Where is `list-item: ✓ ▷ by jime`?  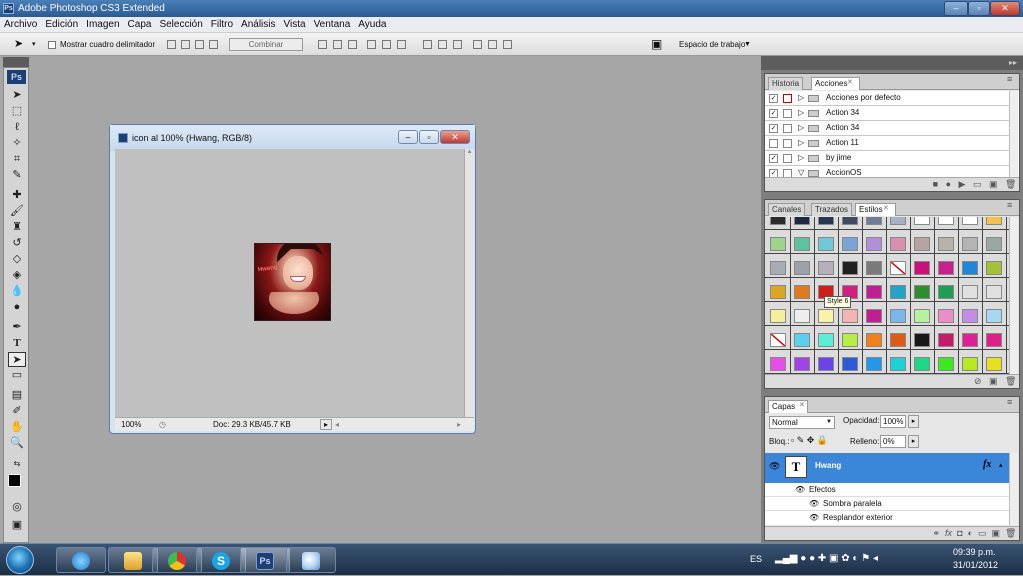
list-item: ✓ ▷ by jime is located at coordinates (888, 158).